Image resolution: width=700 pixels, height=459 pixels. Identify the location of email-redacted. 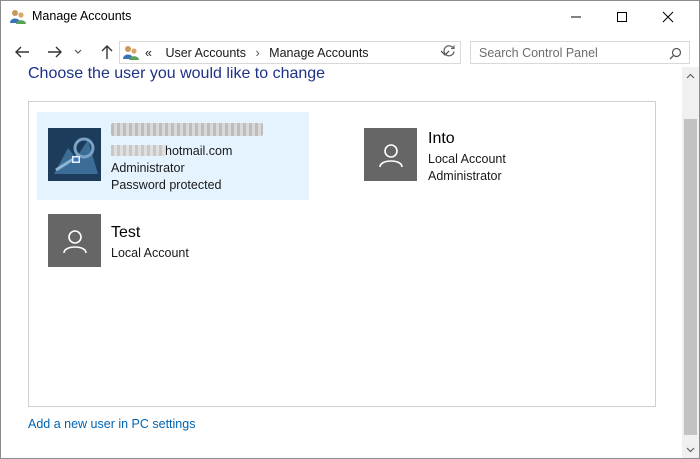
(138, 150).